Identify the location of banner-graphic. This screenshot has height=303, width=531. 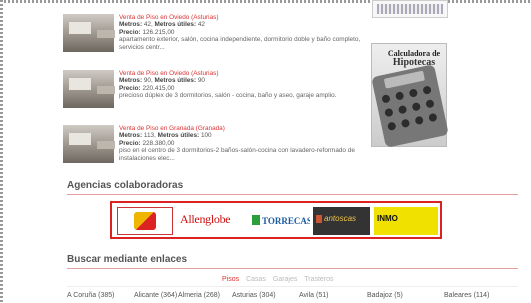
(410, 9).